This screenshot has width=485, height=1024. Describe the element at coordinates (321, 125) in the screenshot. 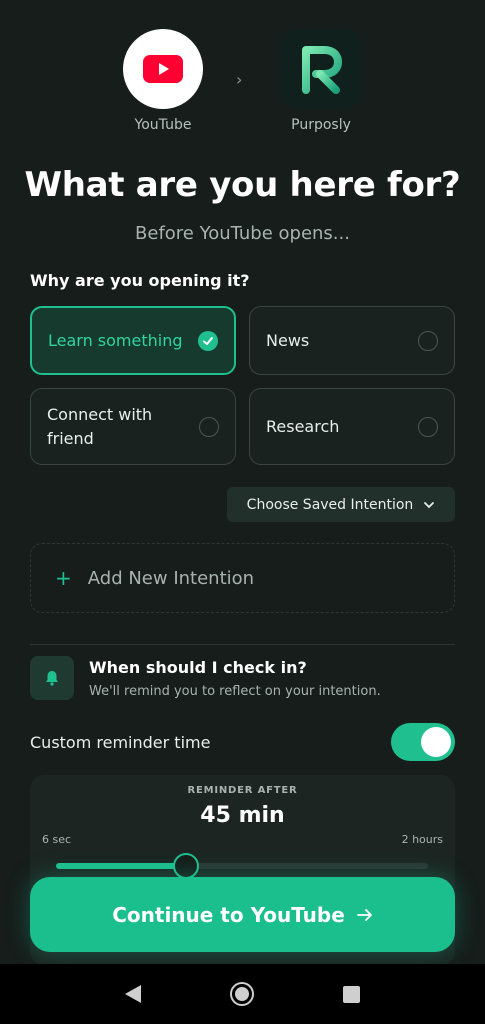

I see `target-app-label: Purposly` at that location.